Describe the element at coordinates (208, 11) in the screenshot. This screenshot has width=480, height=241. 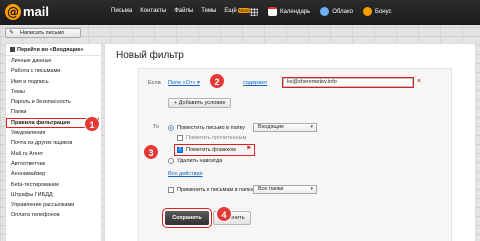
I see `nav-themes: Темы` at that location.